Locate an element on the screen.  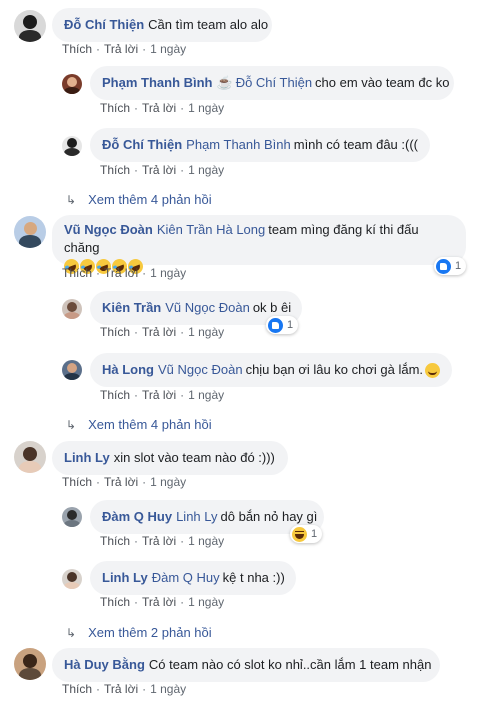
reply-author: Đỗ Chí Thiện is located at coordinates (142, 144).